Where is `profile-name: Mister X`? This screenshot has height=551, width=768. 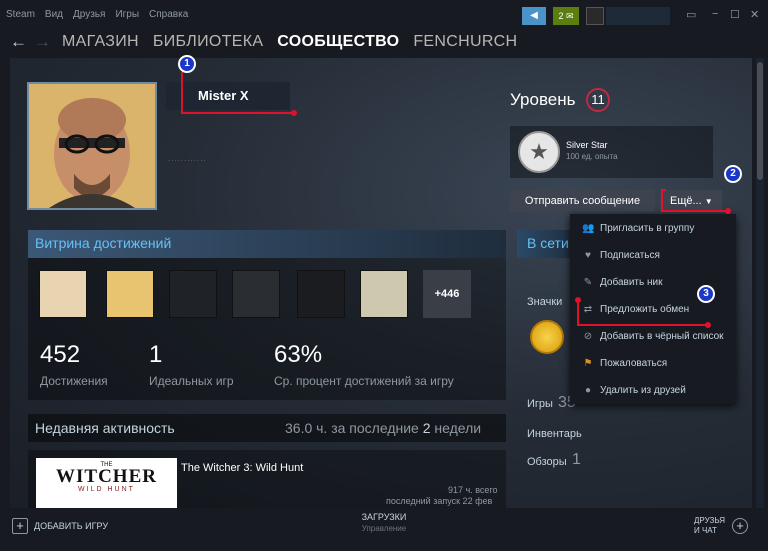
profile-name: Mister X is located at coordinates (228, 96).